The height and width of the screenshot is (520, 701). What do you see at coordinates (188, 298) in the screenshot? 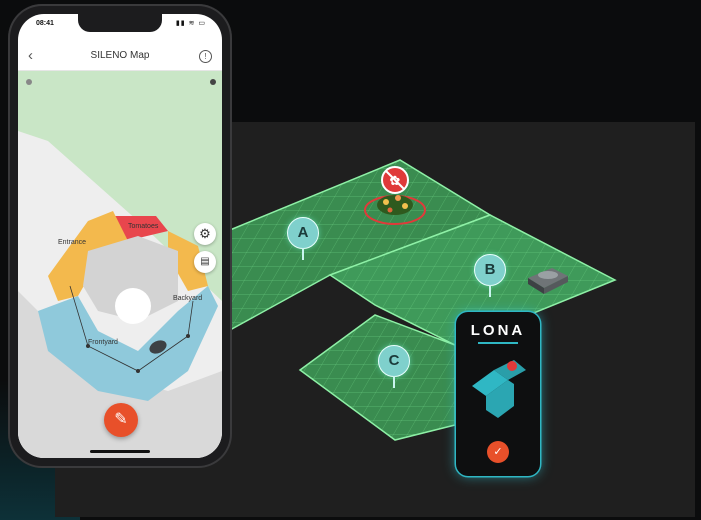
I see `map-label-backyard: Backyard` at bounding box center [188, 298].